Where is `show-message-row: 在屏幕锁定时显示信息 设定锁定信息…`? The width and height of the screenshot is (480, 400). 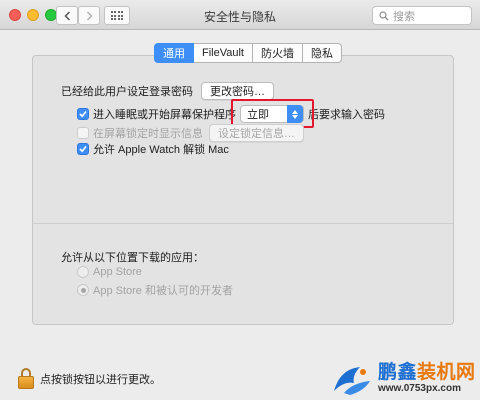
show-message-row: 在屏幕锁定时显示信息 设定锁定信息… is located at coordinates (190, 133).